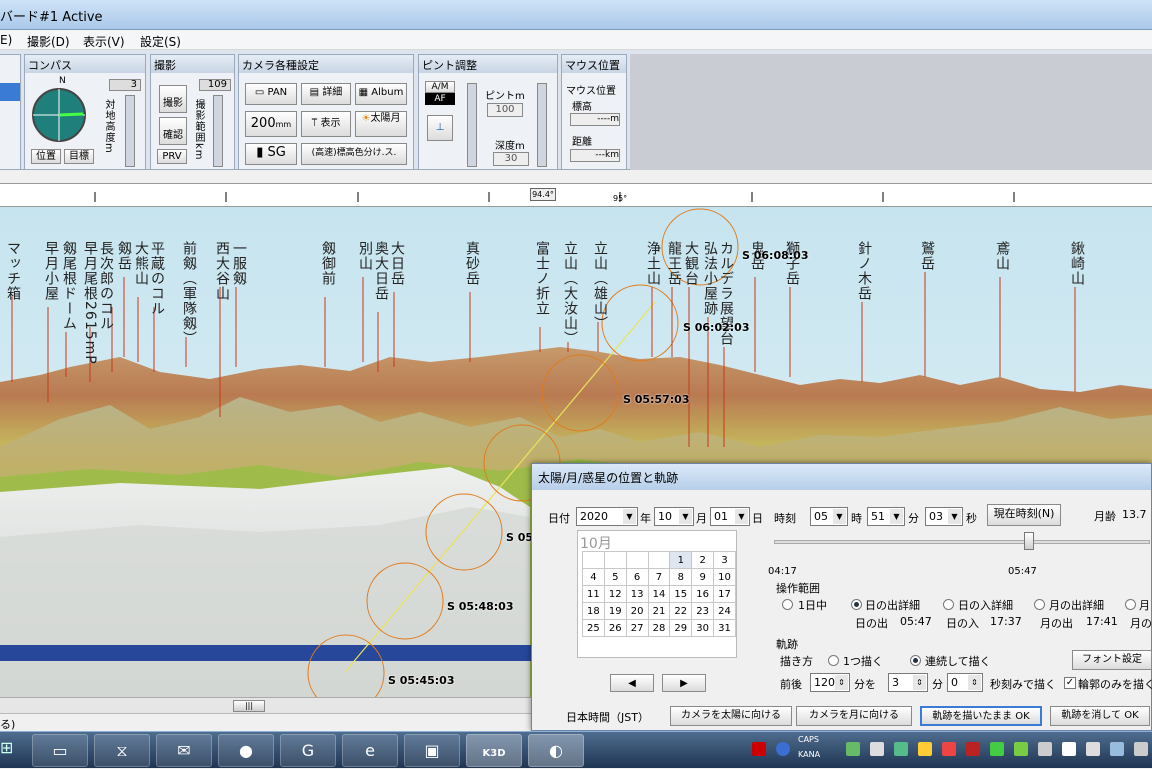 The image size is (1152, 769). What do you see at coordinates (6, 40) in the screenshot?
I see `menu-edit: E)` at bounding box center [6, 40].